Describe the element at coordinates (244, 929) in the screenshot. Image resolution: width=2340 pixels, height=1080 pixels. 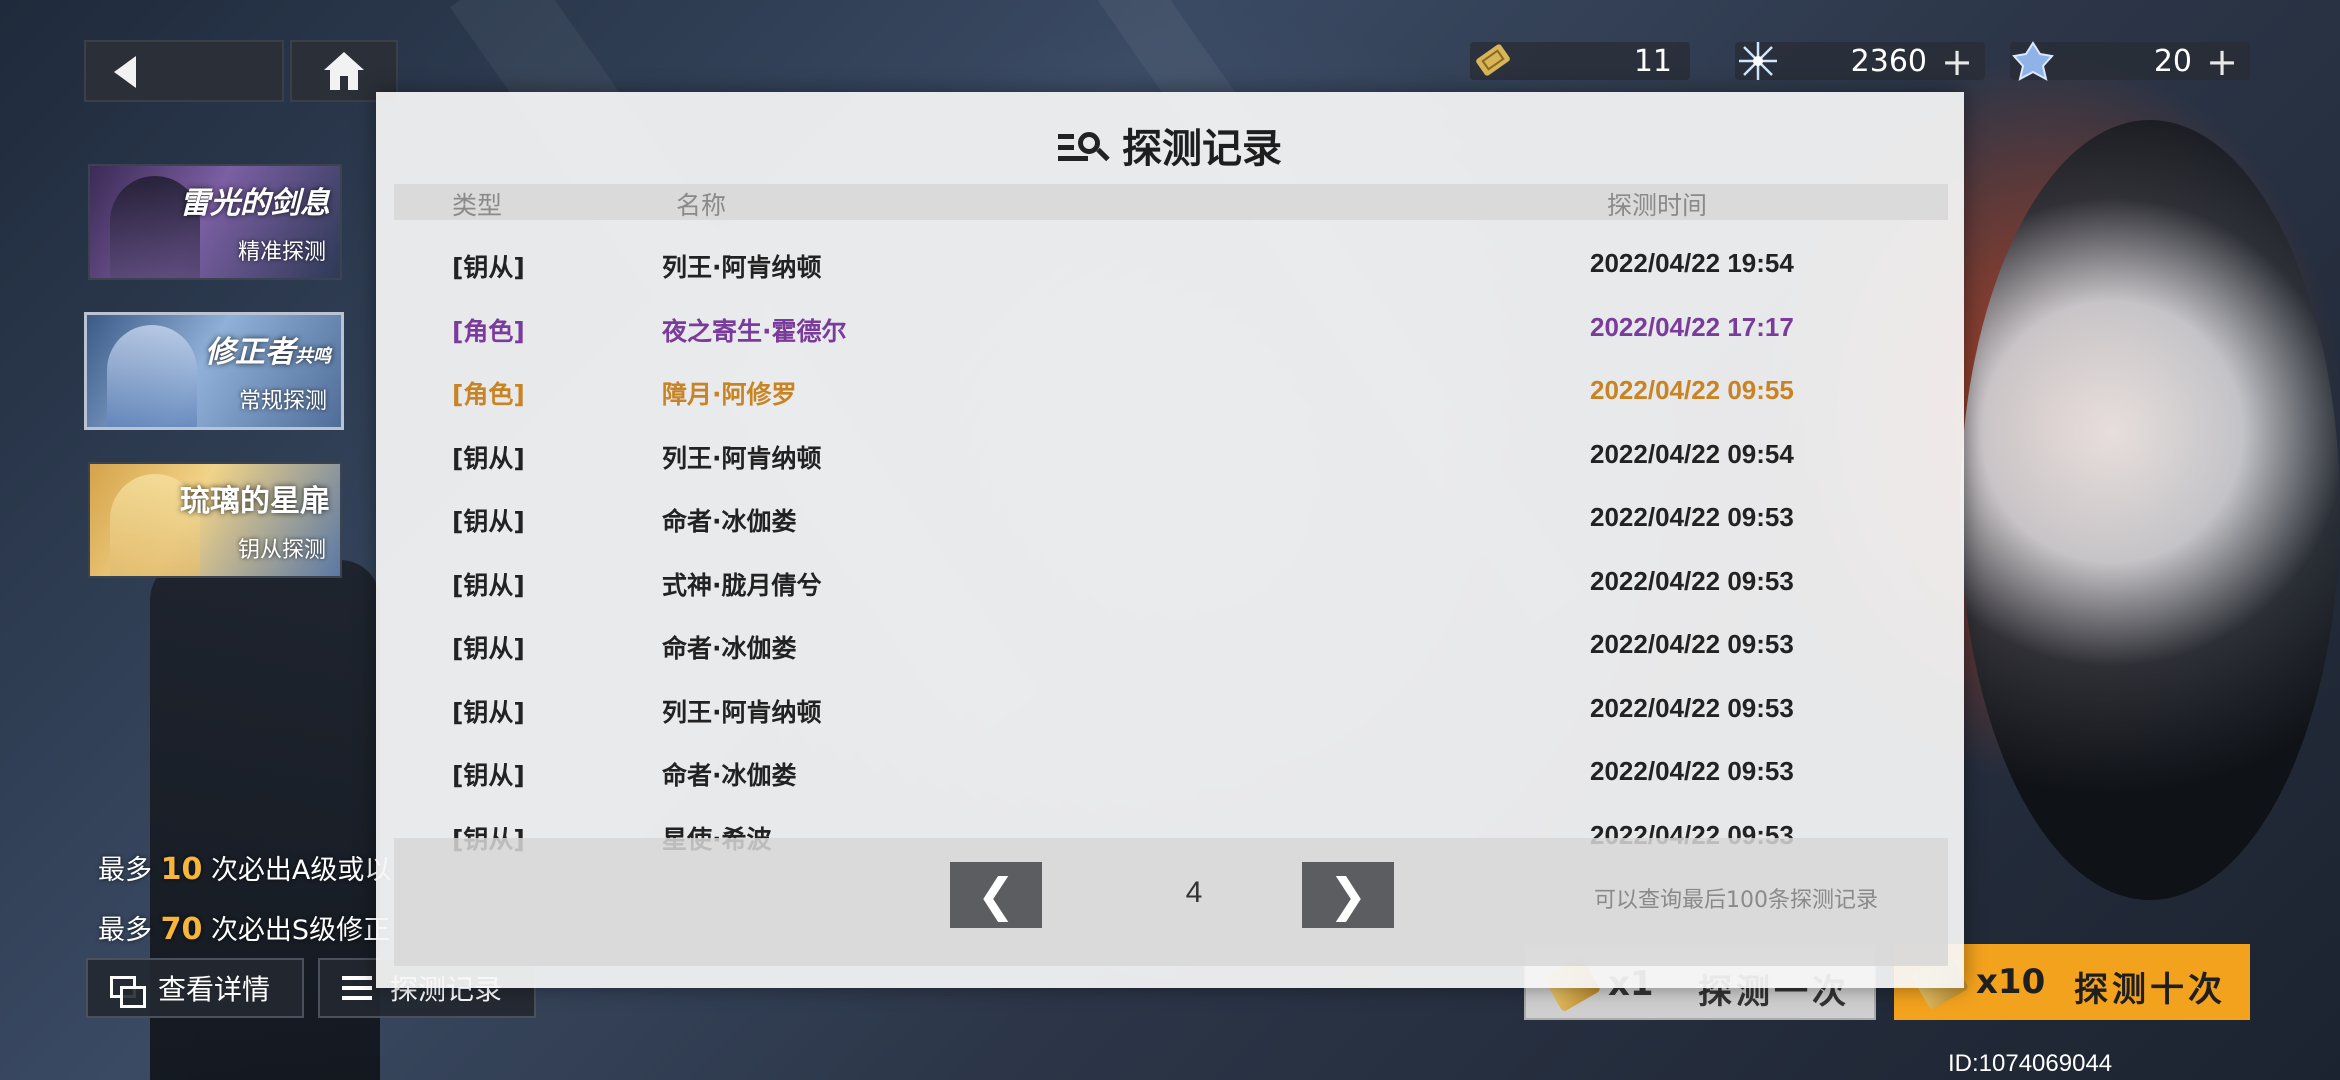
I see `guarantee-text-s: 最多 70 次必出S级修正` at that location.